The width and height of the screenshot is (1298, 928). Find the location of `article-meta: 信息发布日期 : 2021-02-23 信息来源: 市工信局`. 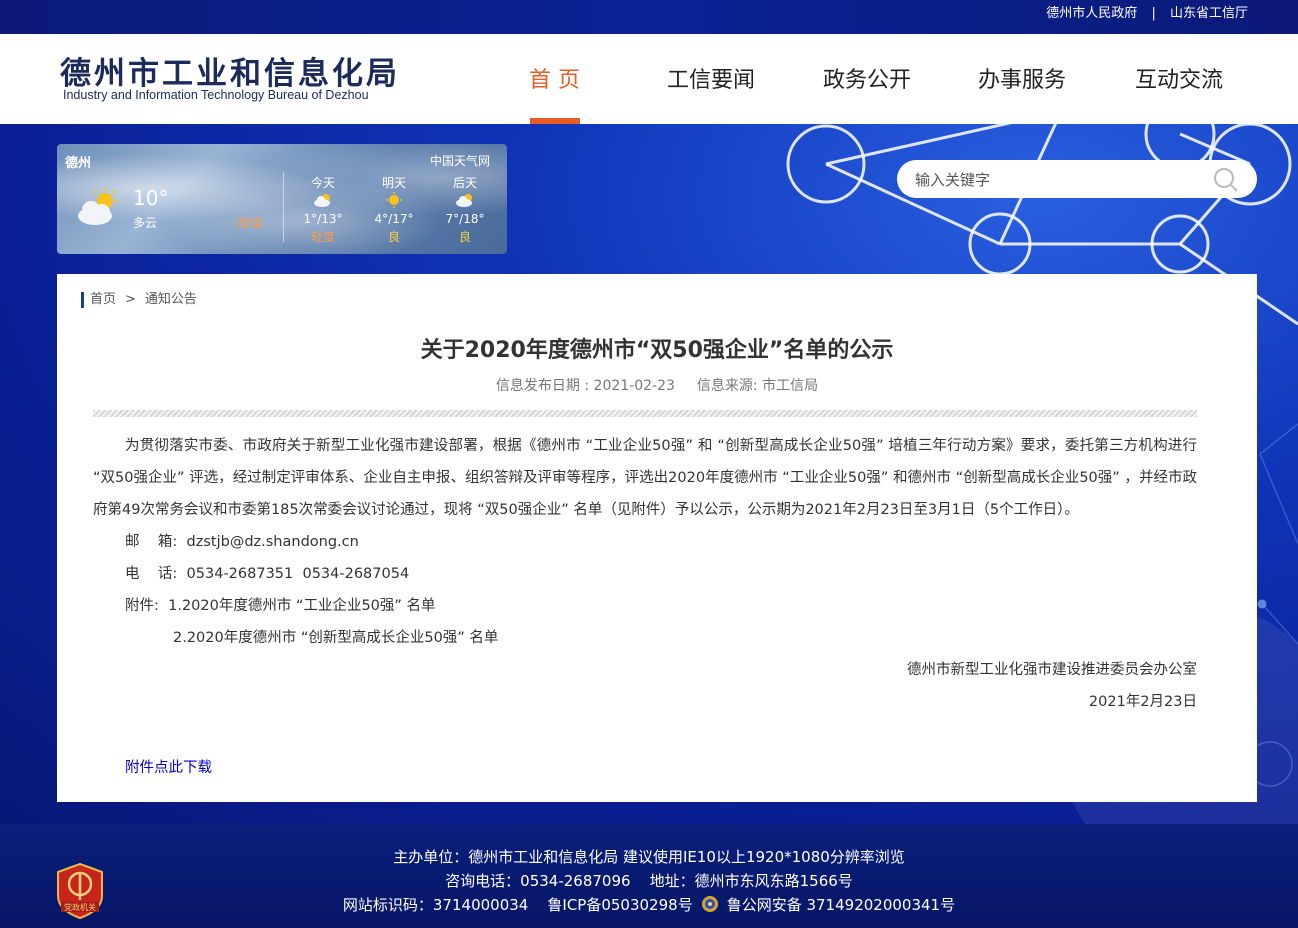

article-meta: 信息发布日期 : 2021-02-23 信息来源: 市工信局 is located at coordinates (657, 385).